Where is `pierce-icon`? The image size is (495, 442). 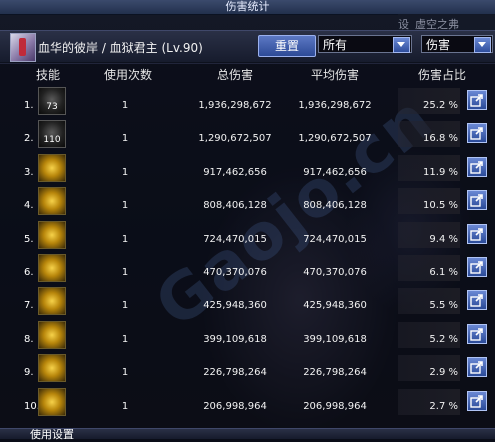
pierce-icon is located at coordinates (52, 301).